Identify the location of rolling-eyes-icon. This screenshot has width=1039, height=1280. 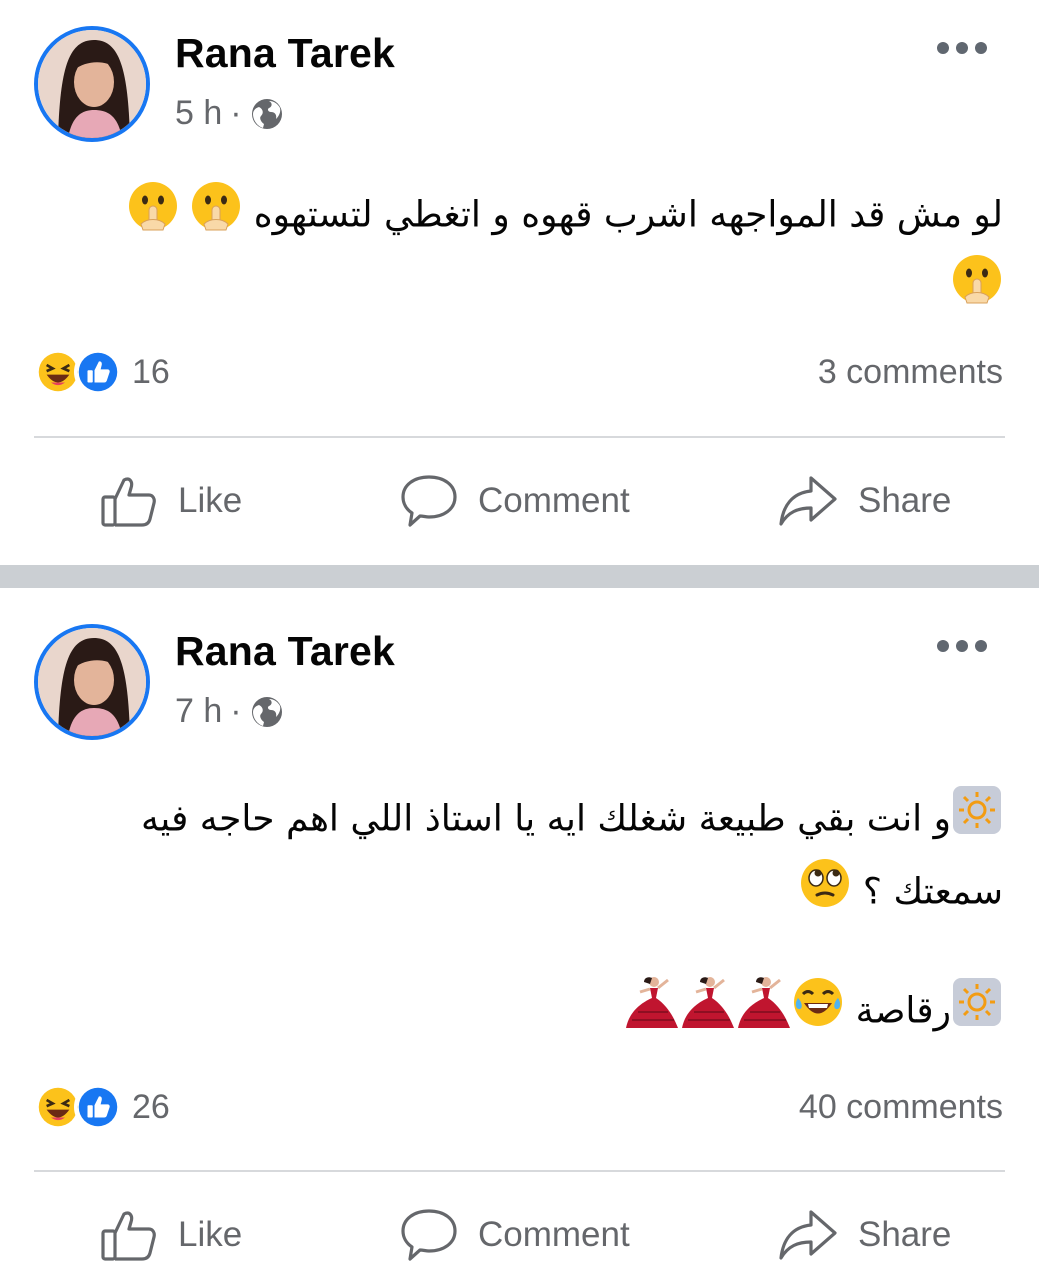
(825, 893).